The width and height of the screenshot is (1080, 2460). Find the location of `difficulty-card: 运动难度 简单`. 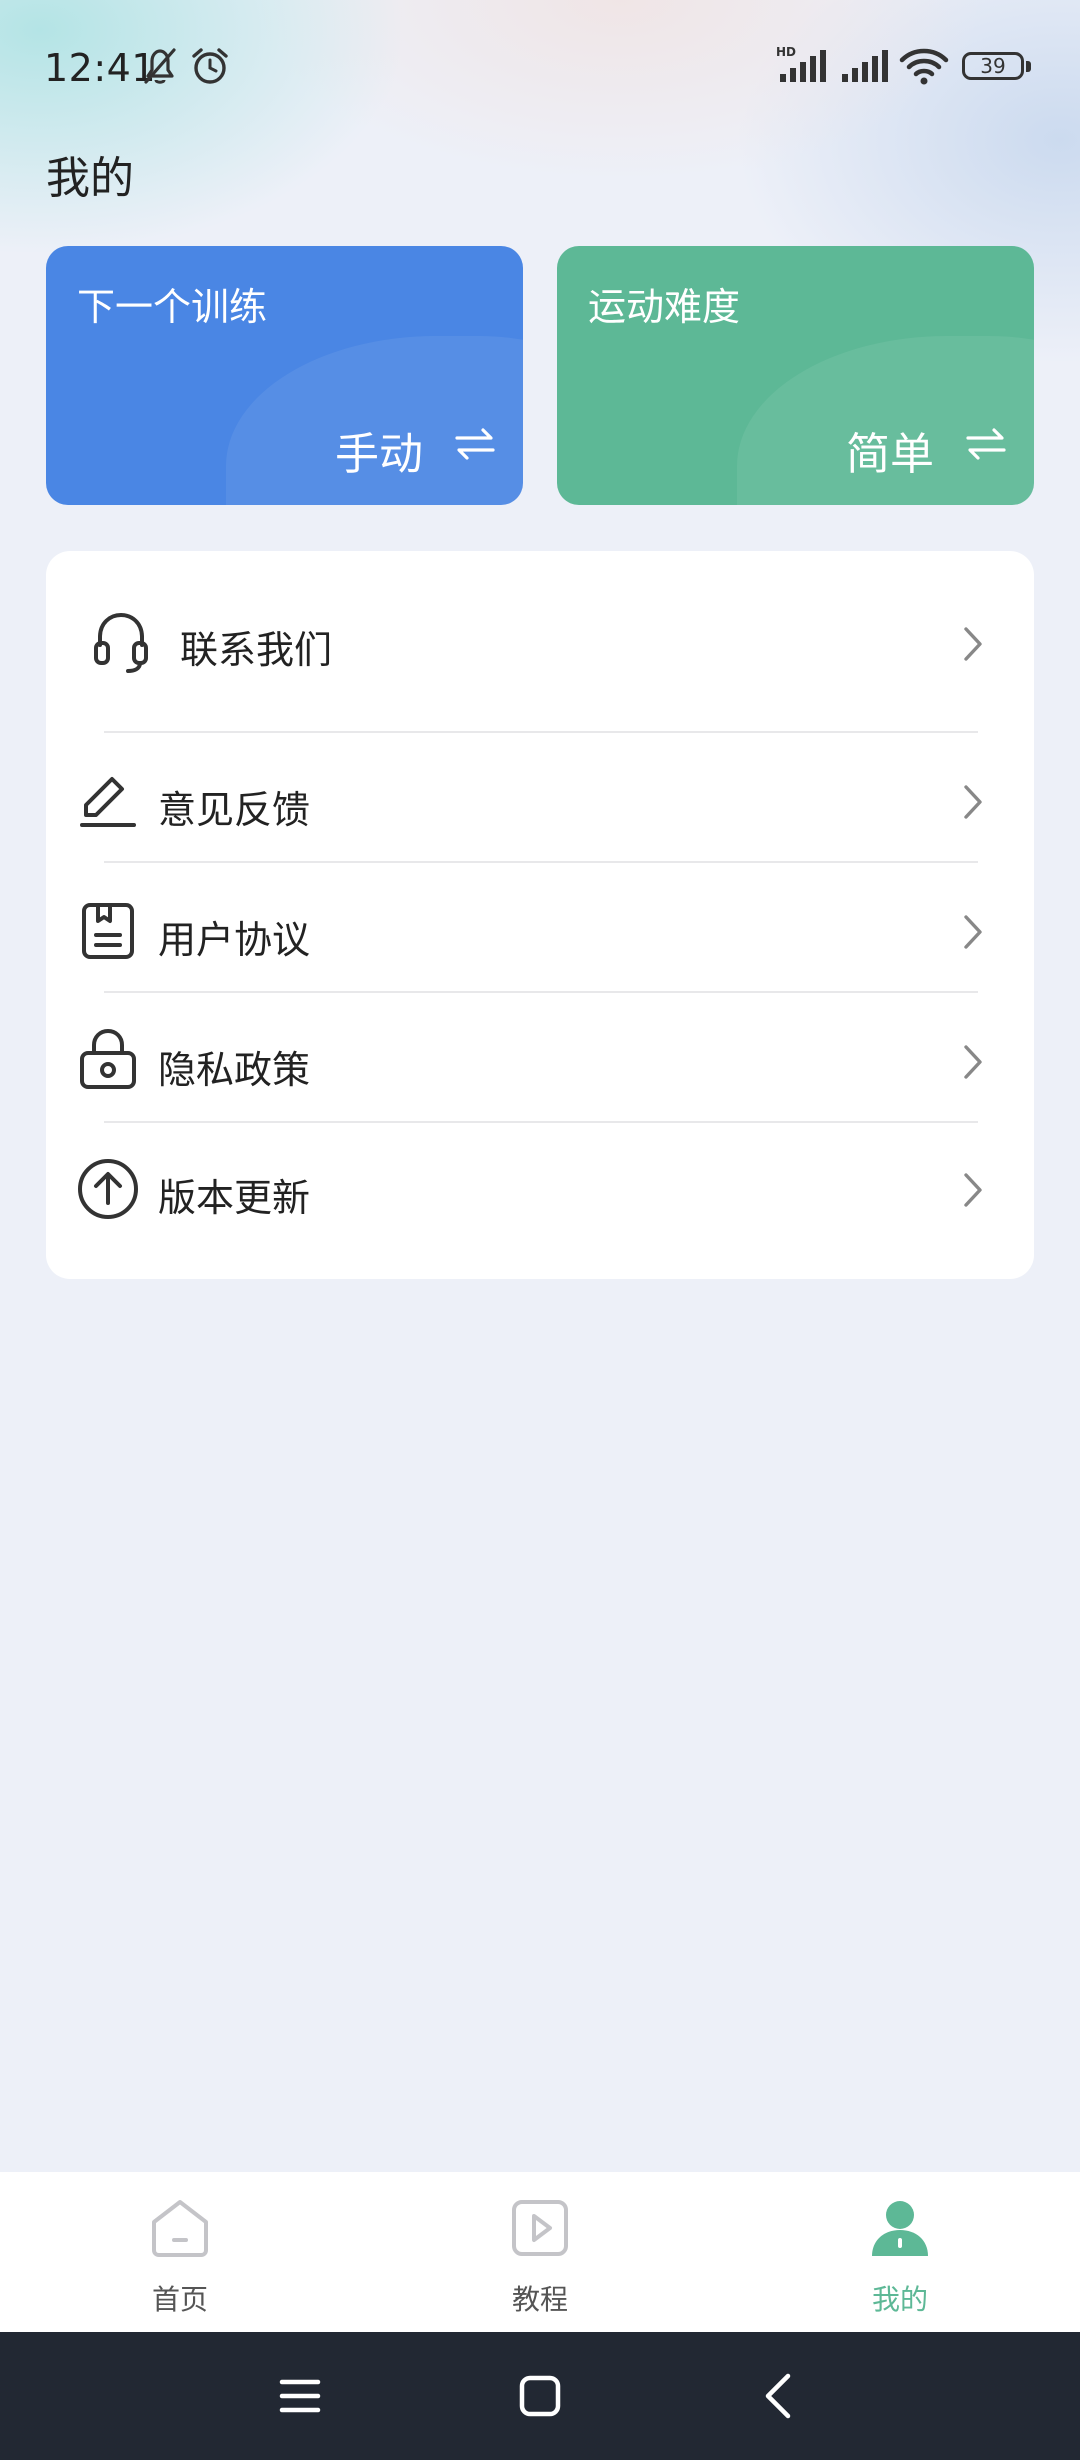

difficulty-card: 运动难度 简单 is located at coordinates (795, 375).